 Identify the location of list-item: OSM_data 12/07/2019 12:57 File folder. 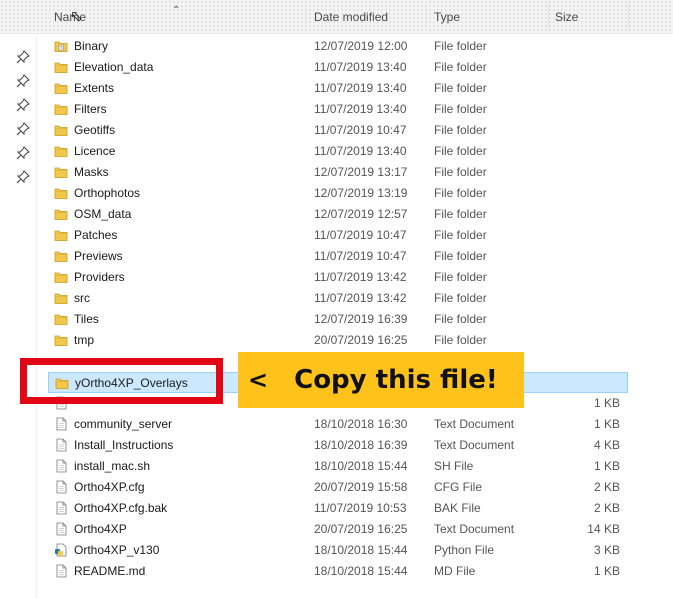
(338, 214).